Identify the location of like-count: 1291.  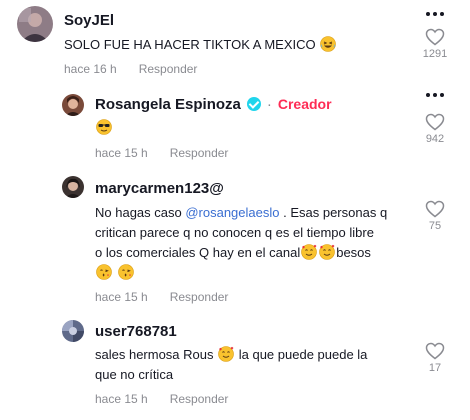
(435, 54).